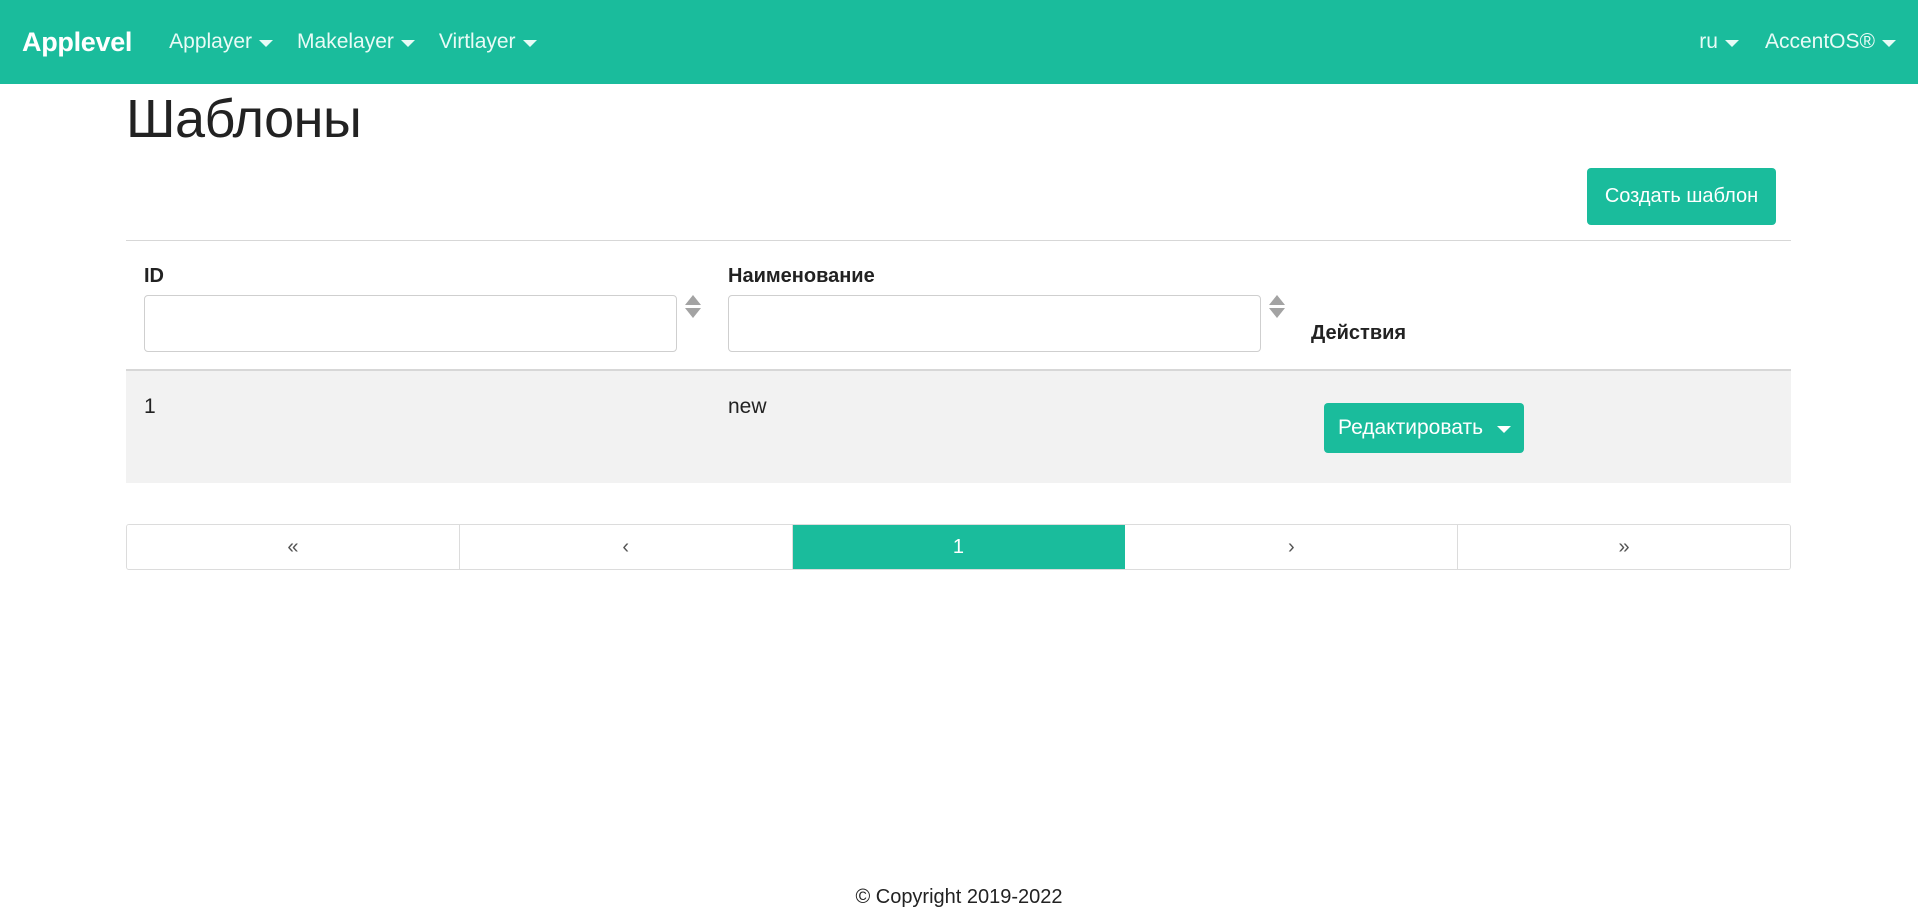 This screenshot has width=1918, height=916. What do you see at coordinates (747, 406) in the screenshot?
I see `cell-name: new` at bounding box center [747, 406].